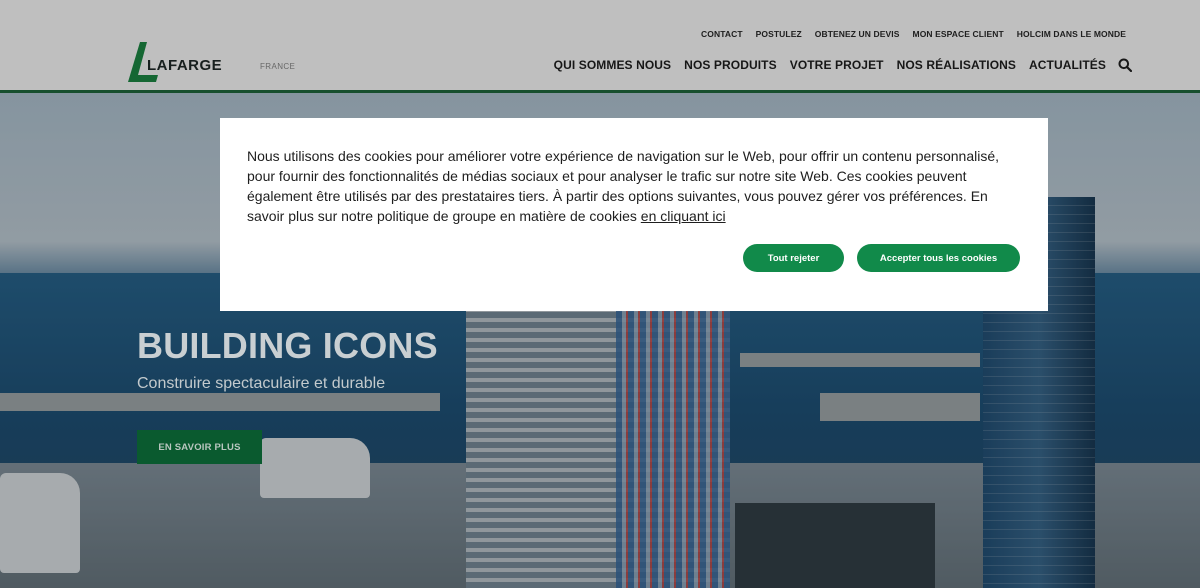 The image size is (1200, 588). What do you see at coordinates (199, 447) in the screenshot?
I see `hero-cta-button: EN SAVOIR PLUS` at bounding box center [199, 447].